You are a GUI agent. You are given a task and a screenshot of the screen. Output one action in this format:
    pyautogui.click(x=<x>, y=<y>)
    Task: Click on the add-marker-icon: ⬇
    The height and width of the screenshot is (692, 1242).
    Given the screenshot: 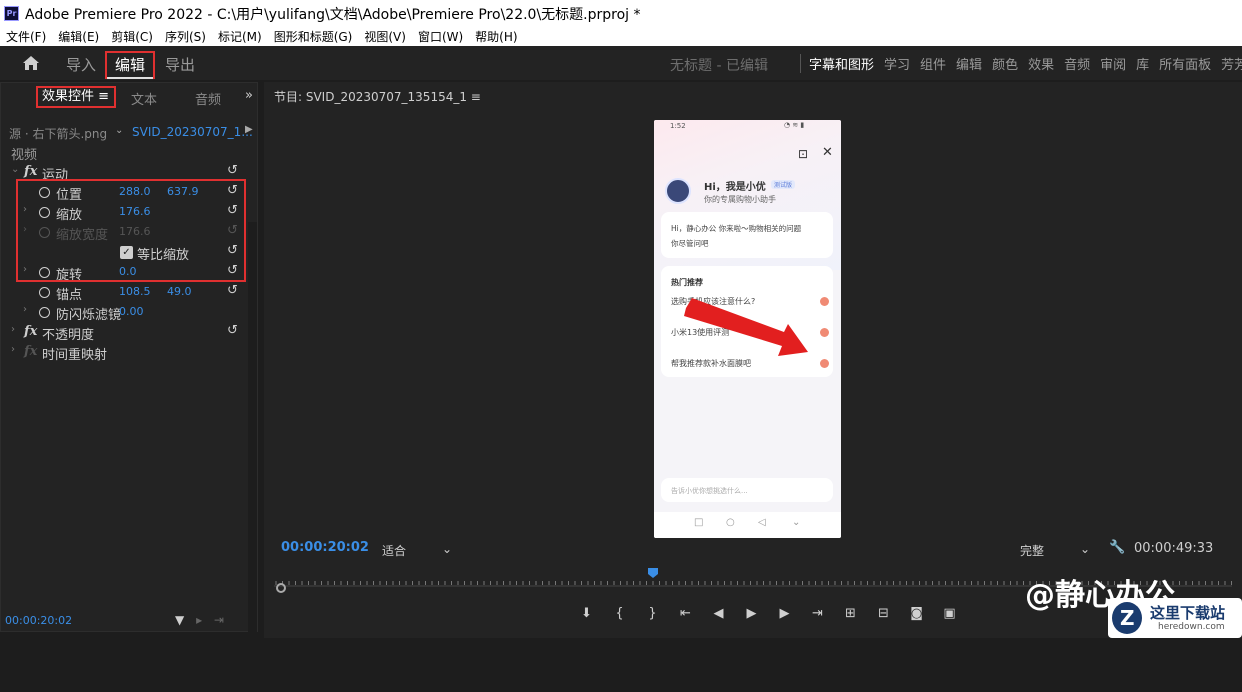 What is the action you would take?
    pyautogui.click(x=586, y=613)
    